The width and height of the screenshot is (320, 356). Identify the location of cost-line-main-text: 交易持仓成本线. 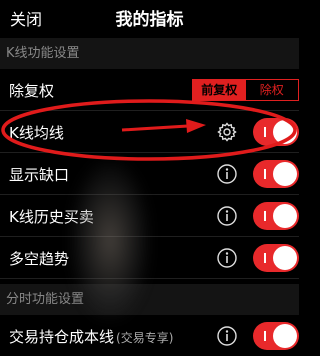
(62, 337).